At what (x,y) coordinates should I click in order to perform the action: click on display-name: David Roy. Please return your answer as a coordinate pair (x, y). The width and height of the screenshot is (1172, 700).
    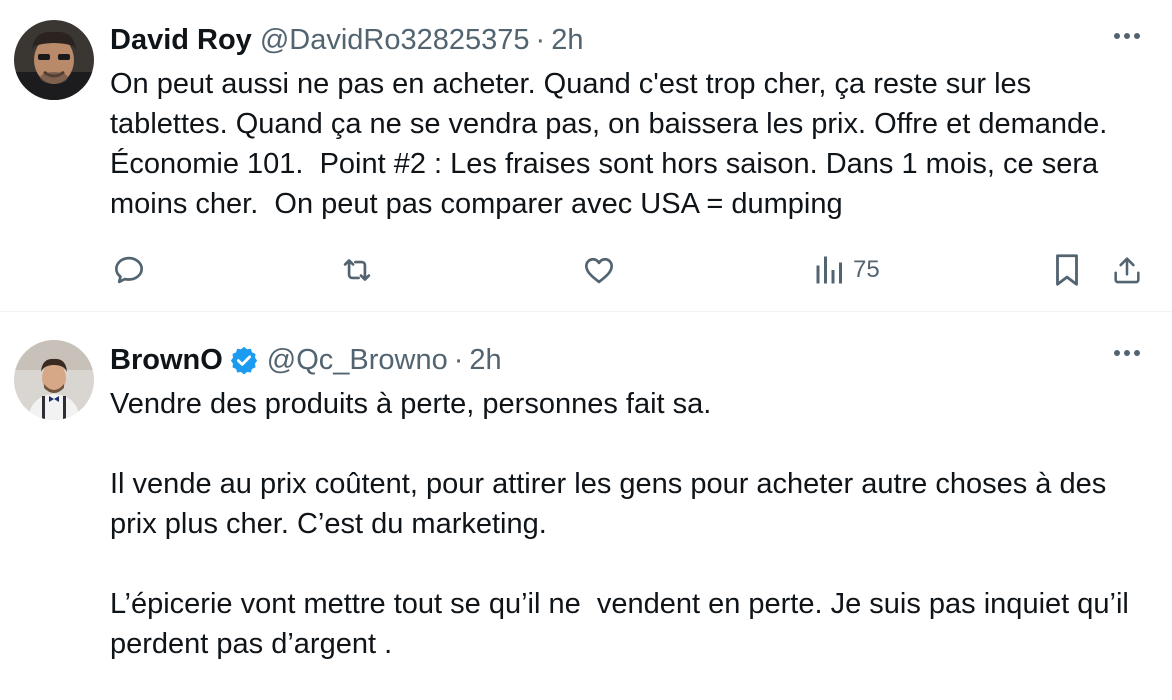
    Looking at the image, I should click on (181, 40).